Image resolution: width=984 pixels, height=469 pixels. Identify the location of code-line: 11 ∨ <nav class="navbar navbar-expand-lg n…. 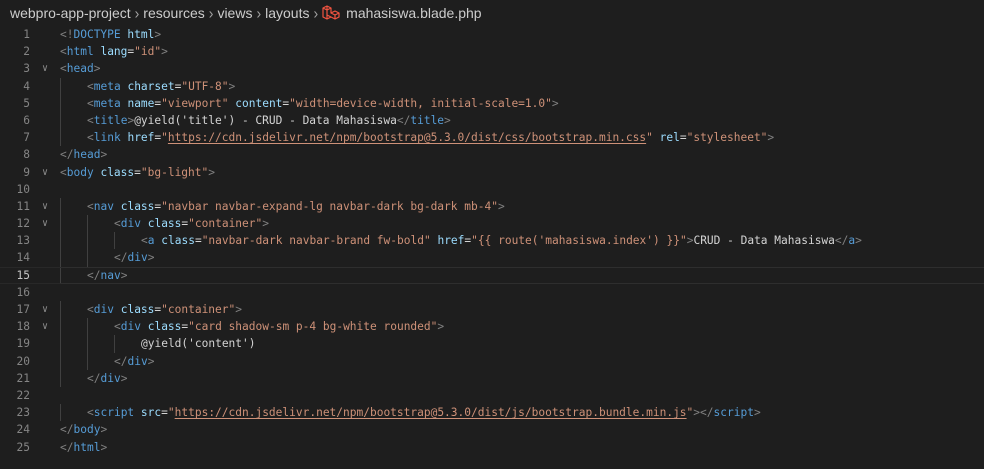
(492, 206).